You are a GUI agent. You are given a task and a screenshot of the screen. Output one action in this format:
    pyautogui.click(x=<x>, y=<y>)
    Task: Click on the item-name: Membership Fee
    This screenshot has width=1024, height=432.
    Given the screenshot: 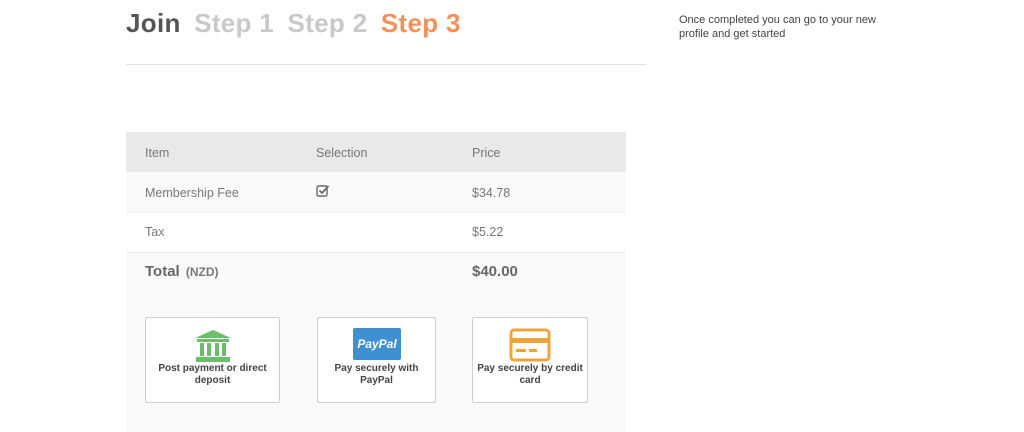 What is the action you would take?
    pyautogui.click(x=192, y=193)
    